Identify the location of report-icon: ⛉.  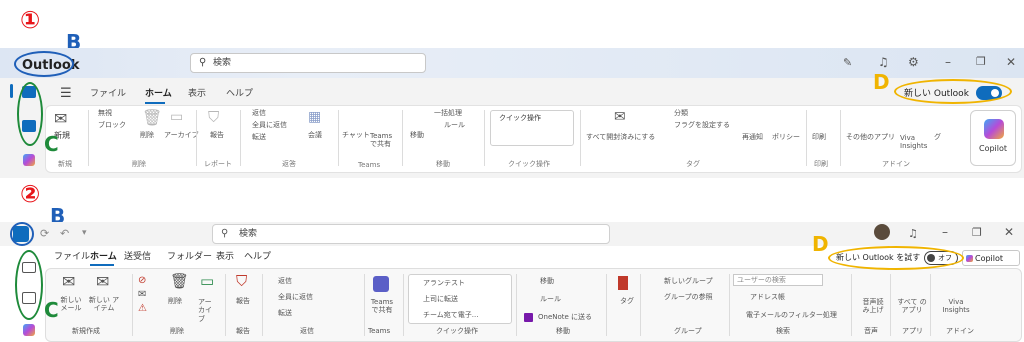
(214, 117).